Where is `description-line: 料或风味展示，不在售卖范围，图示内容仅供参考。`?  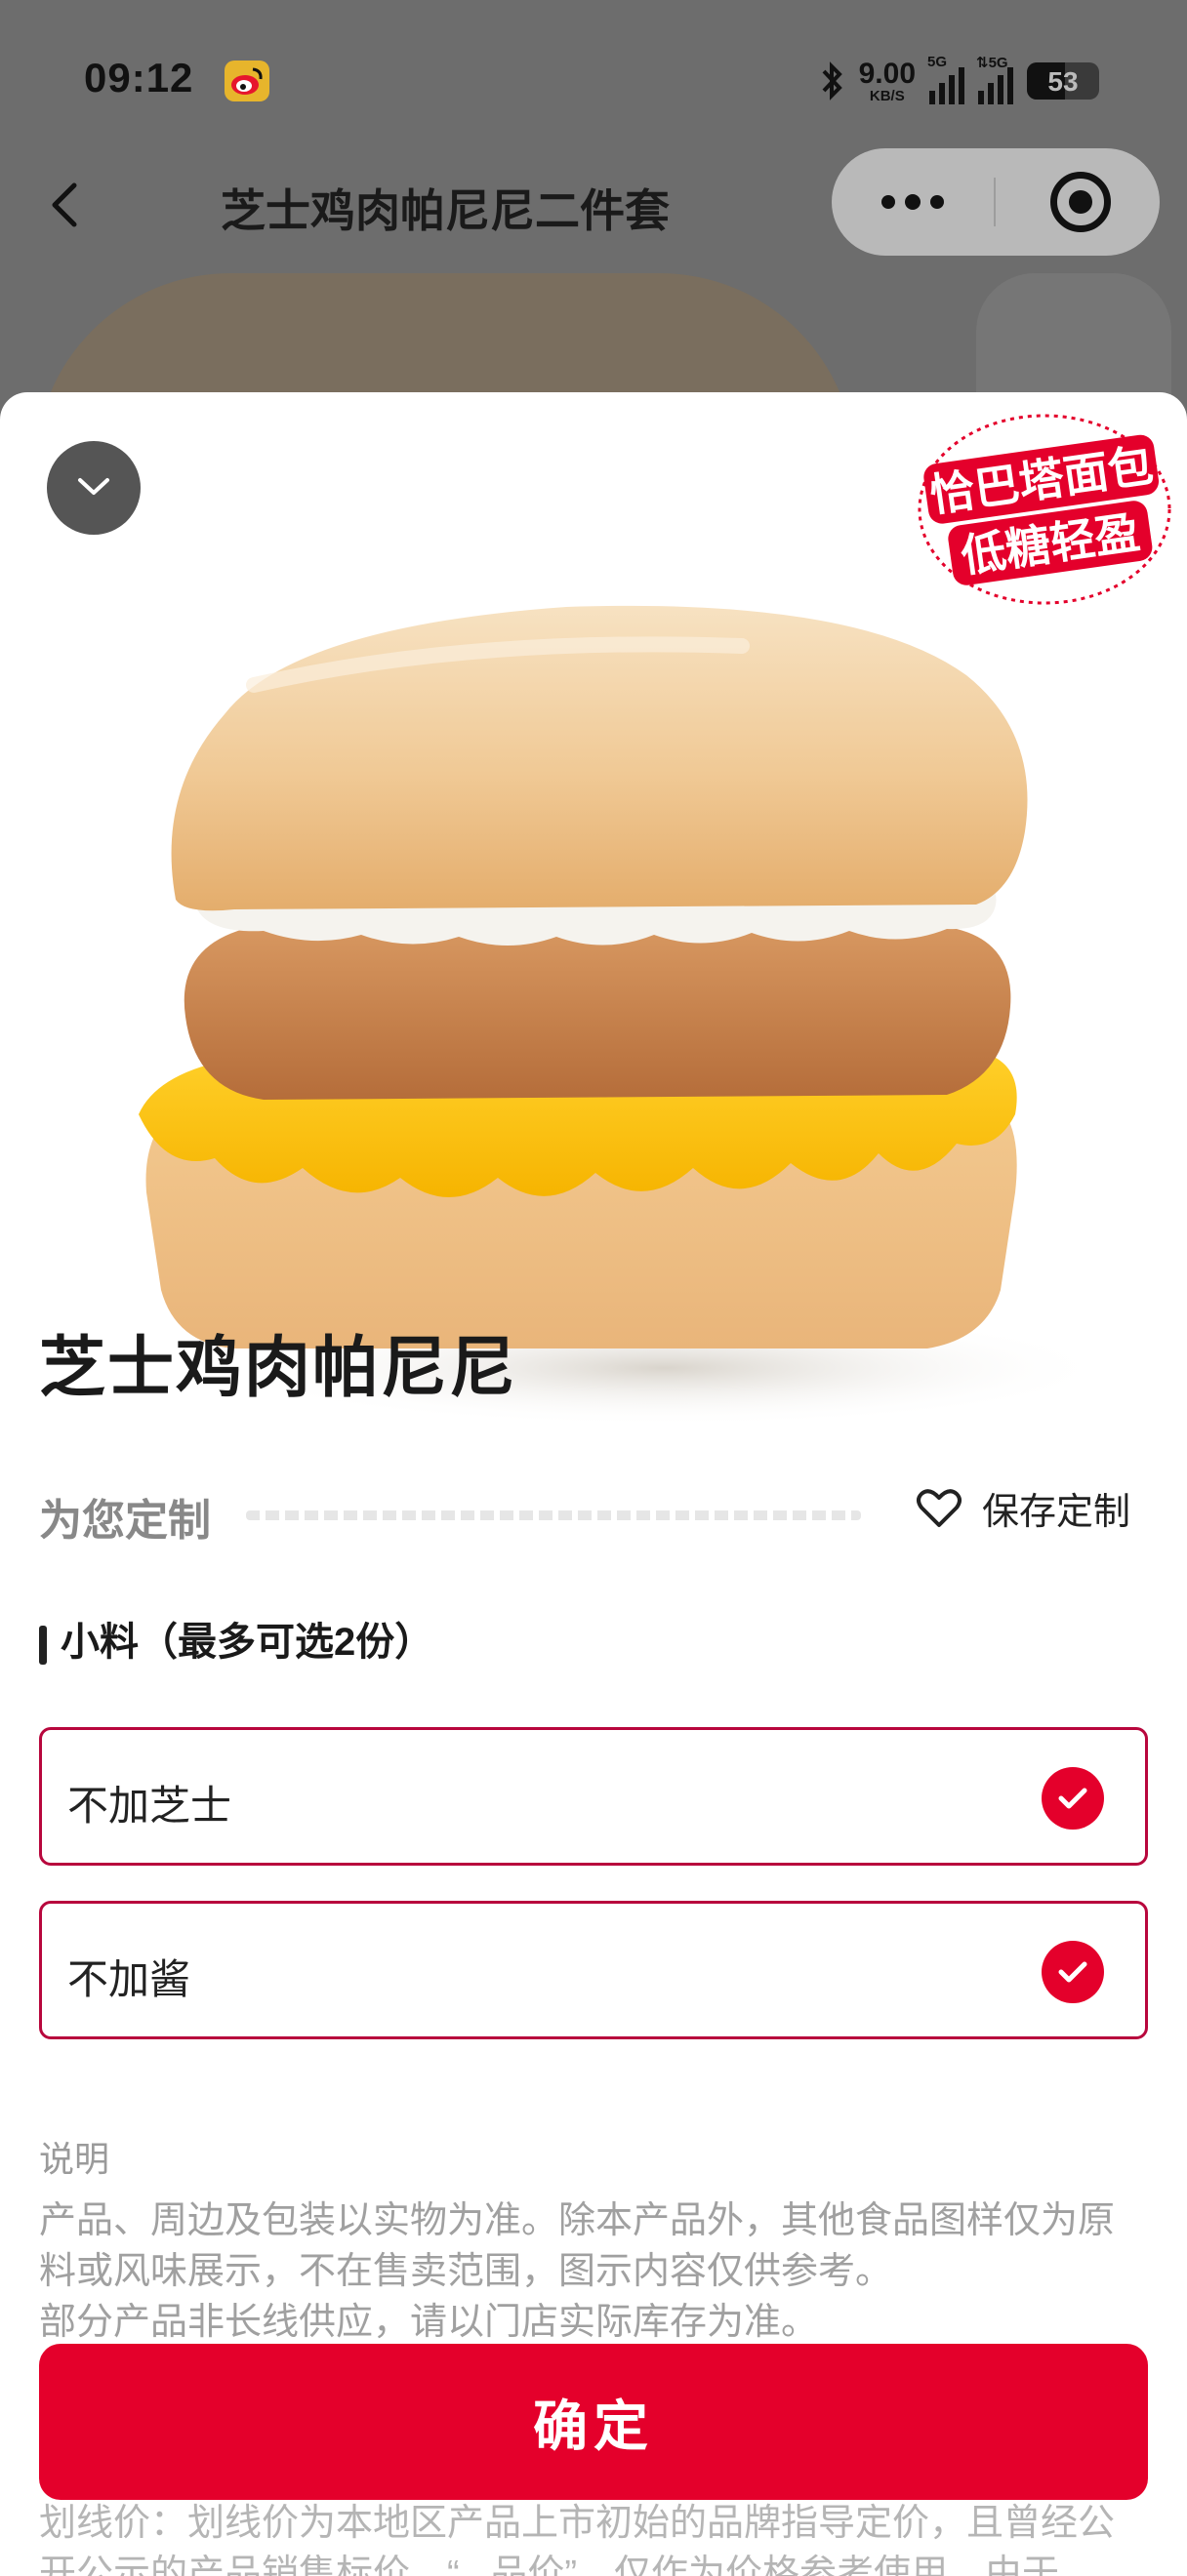 description-line: 料或风味展示，不在售卖范围，图示内容仅供参考。 is located at coordinates (466, 2271).